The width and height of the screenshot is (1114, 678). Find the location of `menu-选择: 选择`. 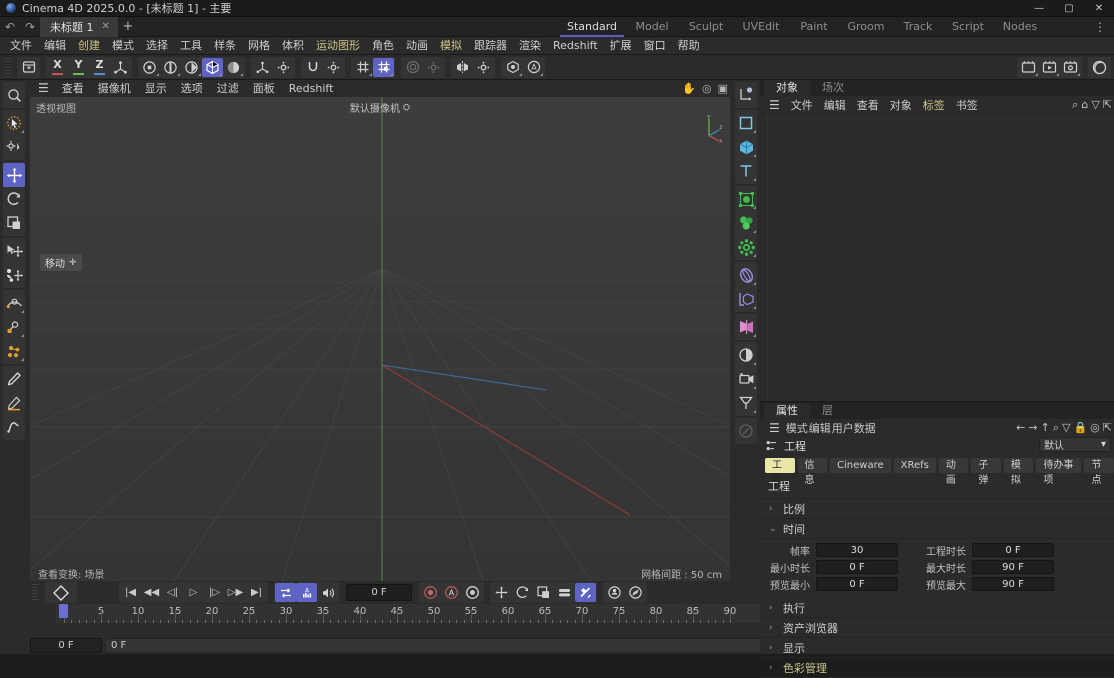

menu-选择: 选择 is located at coordinates (157, 46).